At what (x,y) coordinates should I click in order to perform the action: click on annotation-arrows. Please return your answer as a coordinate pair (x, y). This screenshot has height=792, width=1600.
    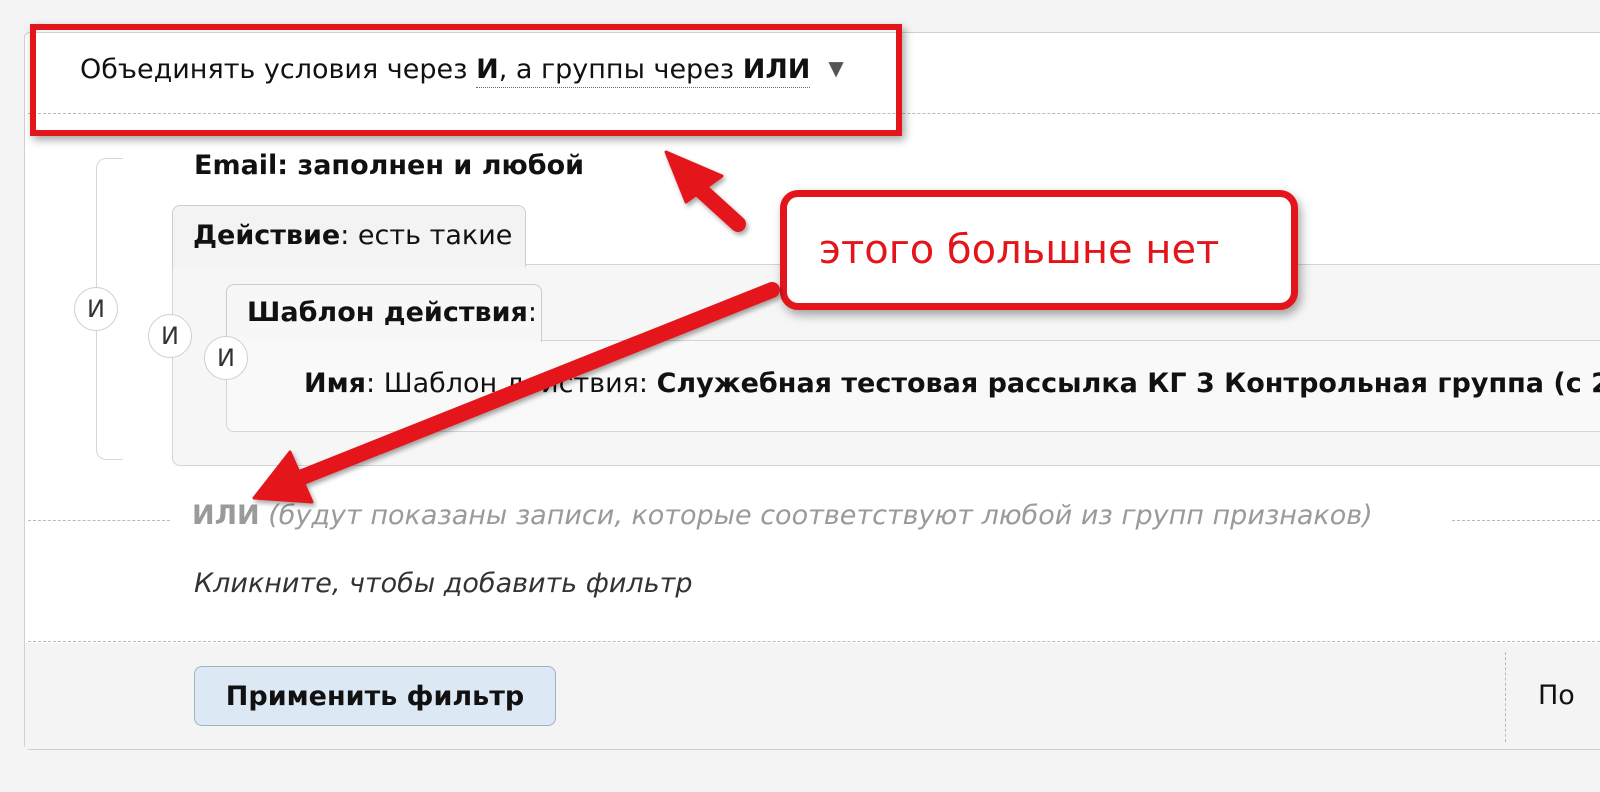
    Looking at the image, I should click on (516, 327).